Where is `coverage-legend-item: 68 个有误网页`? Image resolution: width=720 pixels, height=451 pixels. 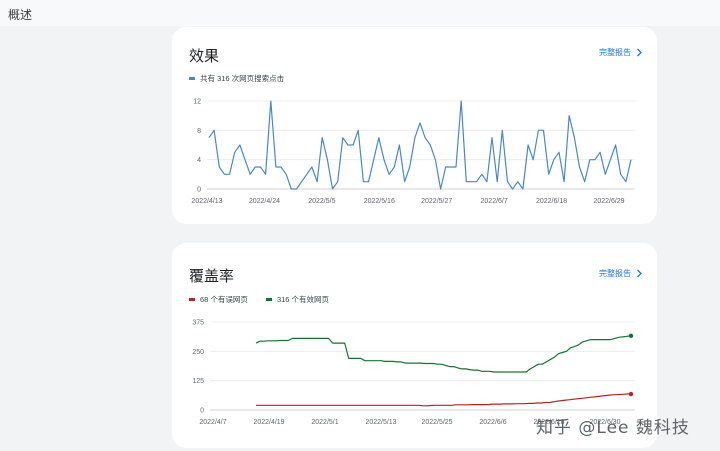
coverage-legend-item: 68 个有误网页 is located at coordinates (218, 299).